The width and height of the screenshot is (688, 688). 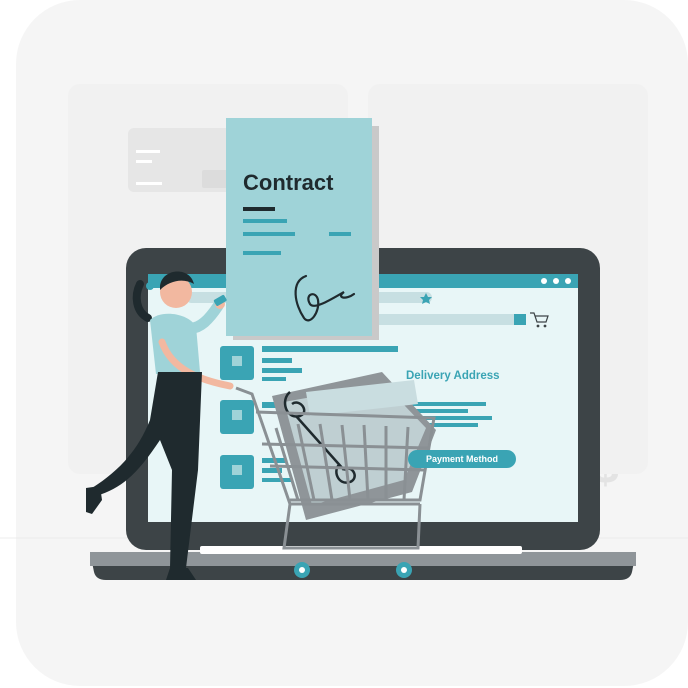 What do you see at coordinates (184, 160) in the screenshot?
I see `credit-card-icon` at bounding box center [184, 160].